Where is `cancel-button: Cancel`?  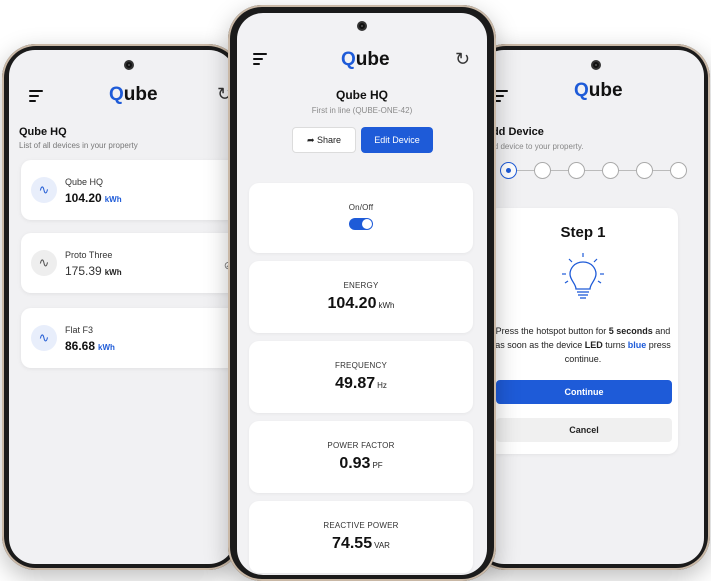
cancel-button: Cancel is located at coordinates (584, 430).